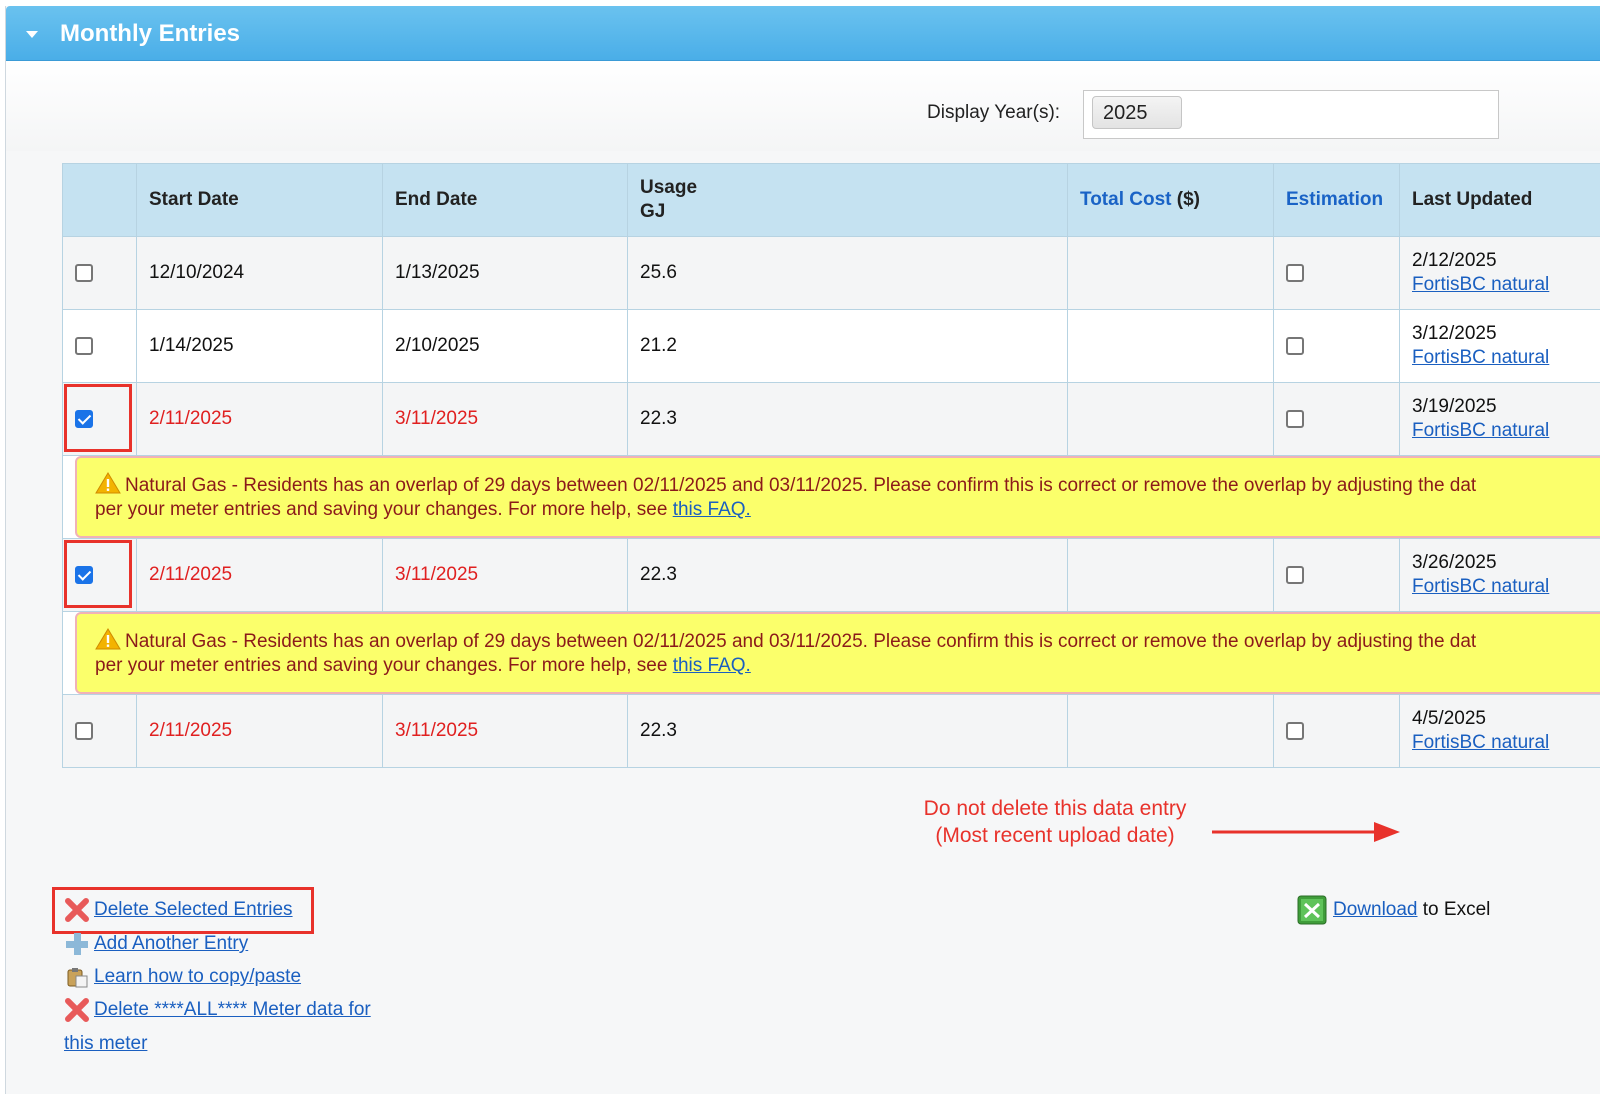 Image resolution: width=1600 pixels, height=1094 pixels. Describe the element at coordinates (505, 273) in the screenshot. I see `end-date-cell: 1/13/2025` at that location.